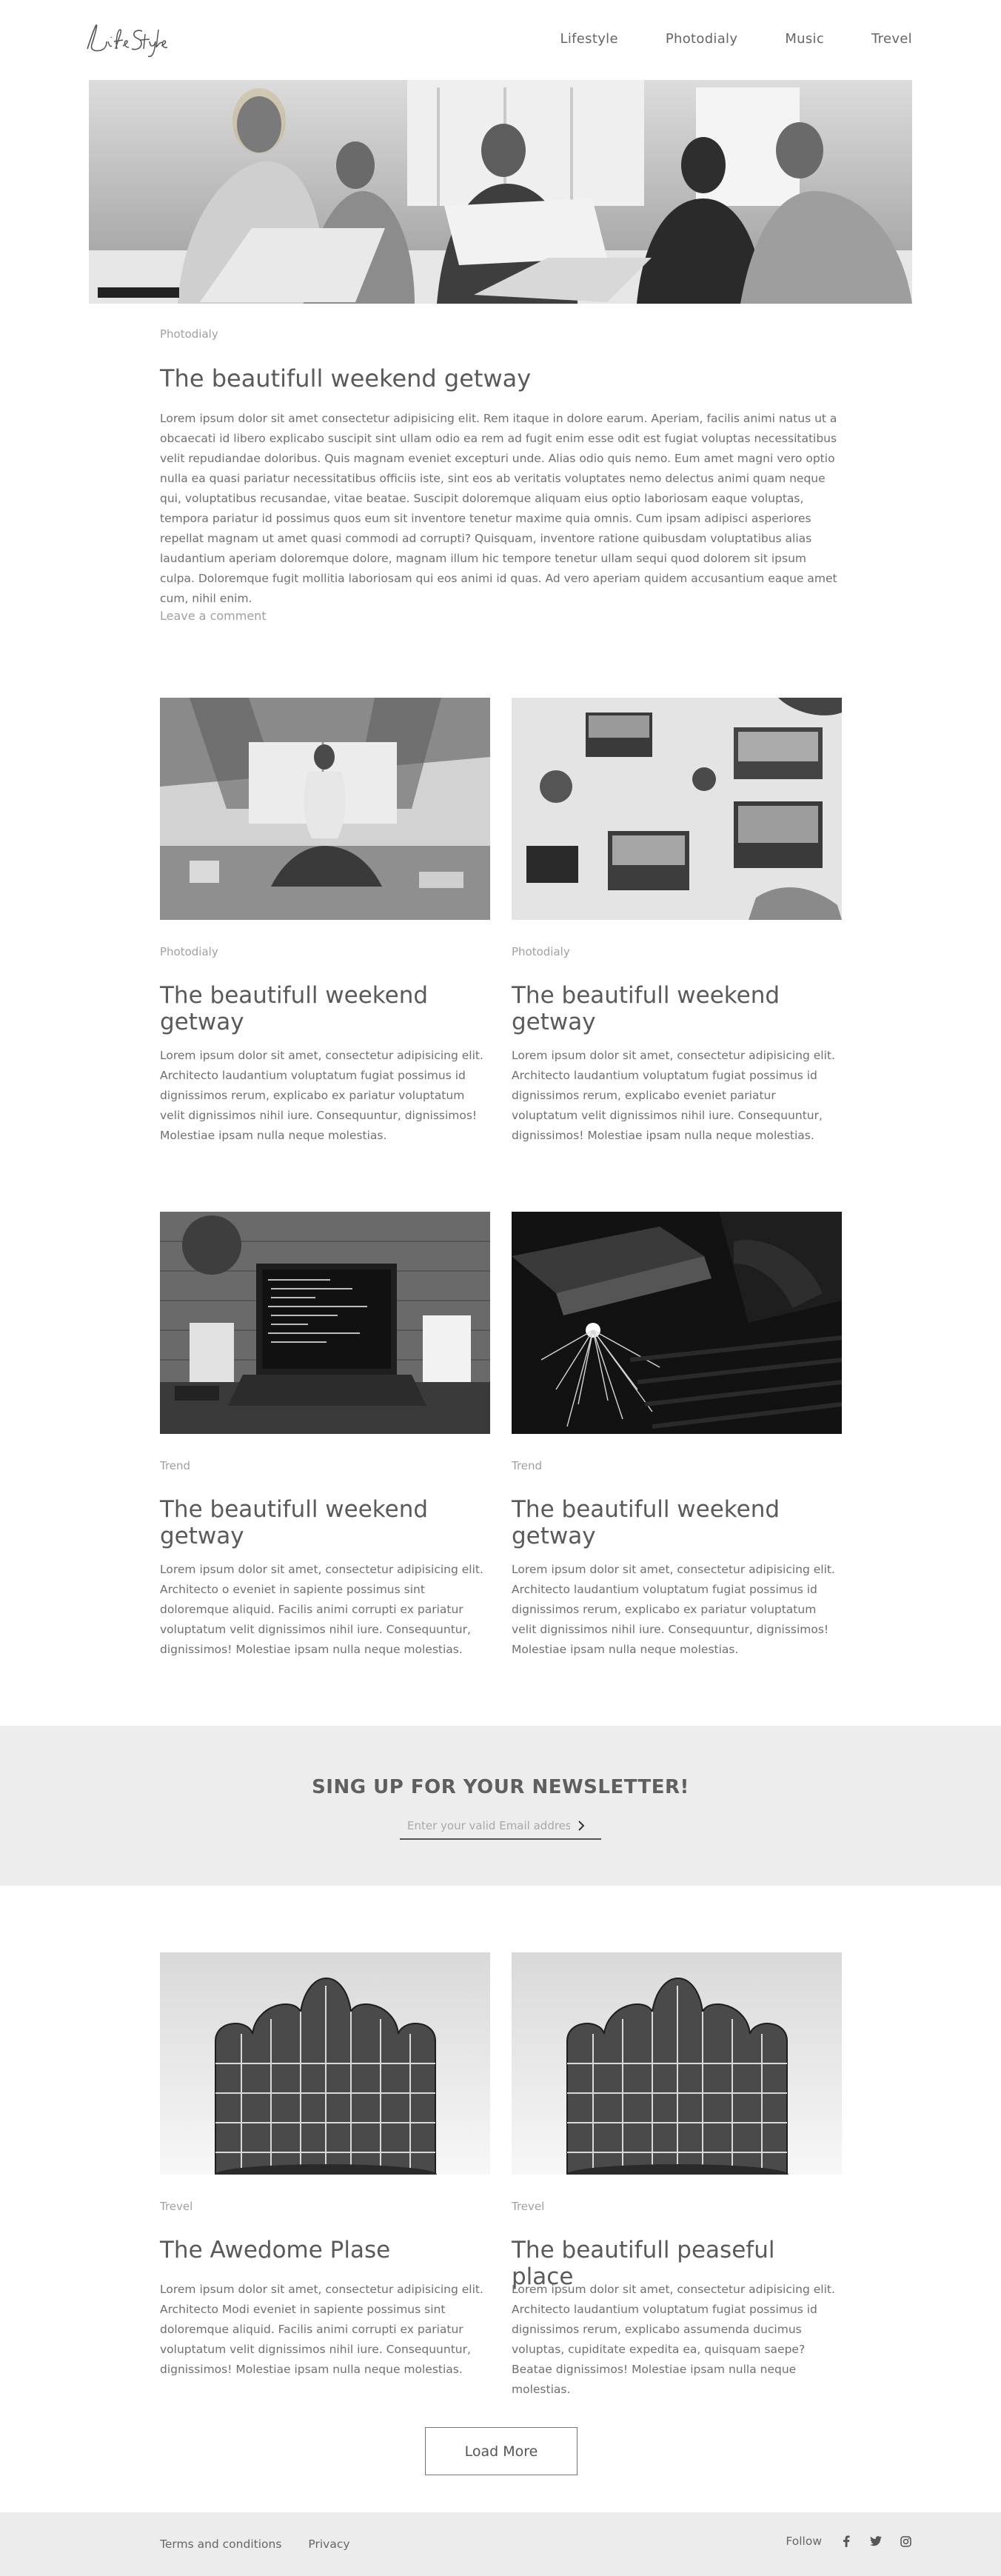 Image resolution: width=1001 pixels, height=2576 pixels. What do you see at coordinates (581, 1826) in the screenshot?
I see `chevron-right-icon` at bounding box center [581, 1826].